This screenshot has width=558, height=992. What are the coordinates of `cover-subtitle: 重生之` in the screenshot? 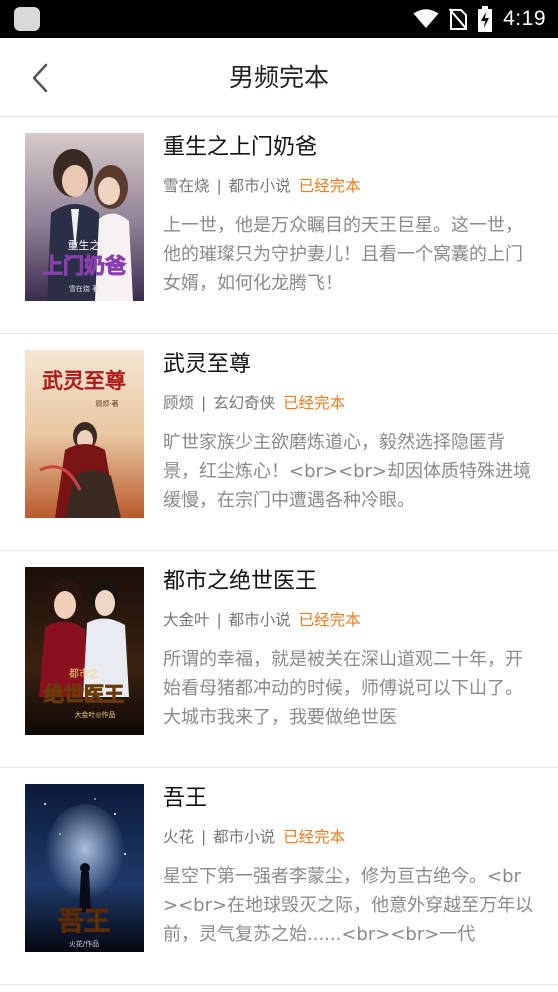 It's located at (84, 245).